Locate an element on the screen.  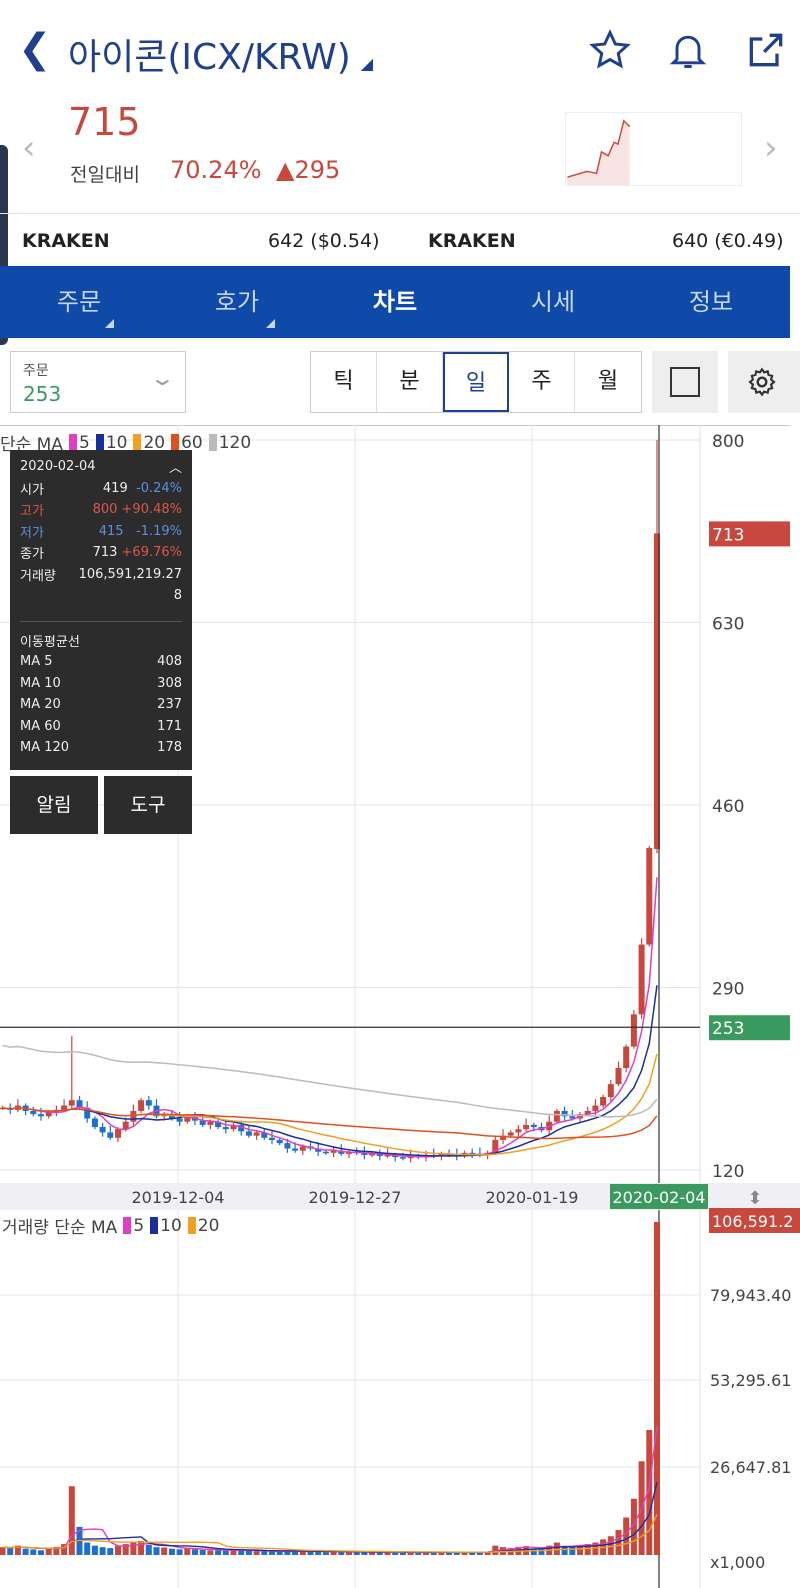
price-tick-label: 630 is located at coordinates (728, 625).